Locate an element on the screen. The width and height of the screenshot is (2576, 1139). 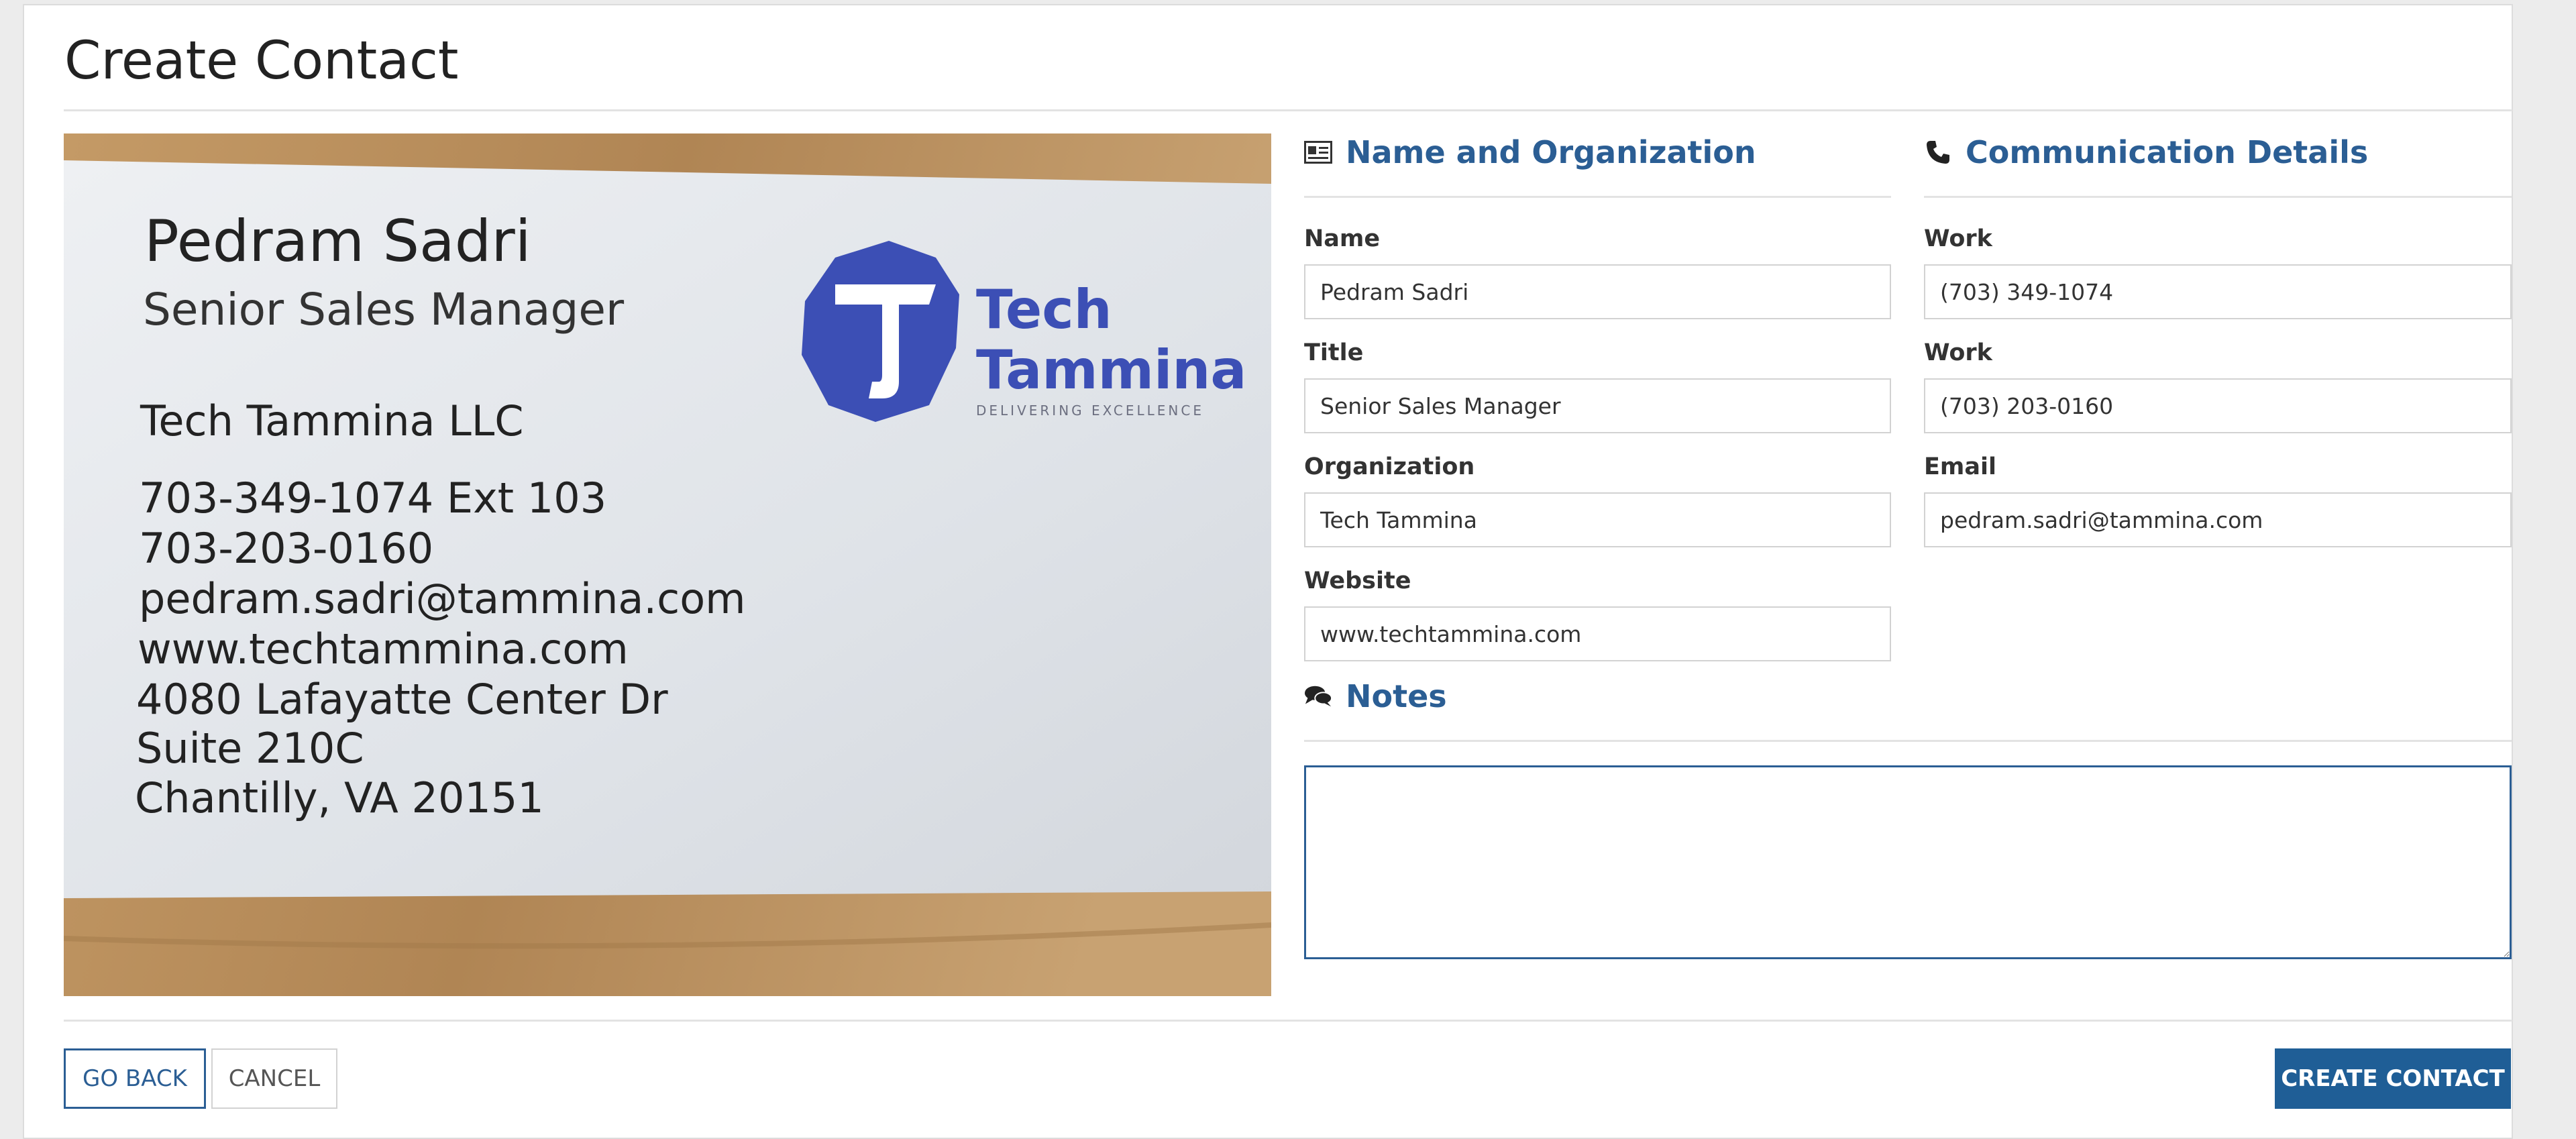
create-contact-button: CREATE CONTACT is located at coordinates (2393, 1078).